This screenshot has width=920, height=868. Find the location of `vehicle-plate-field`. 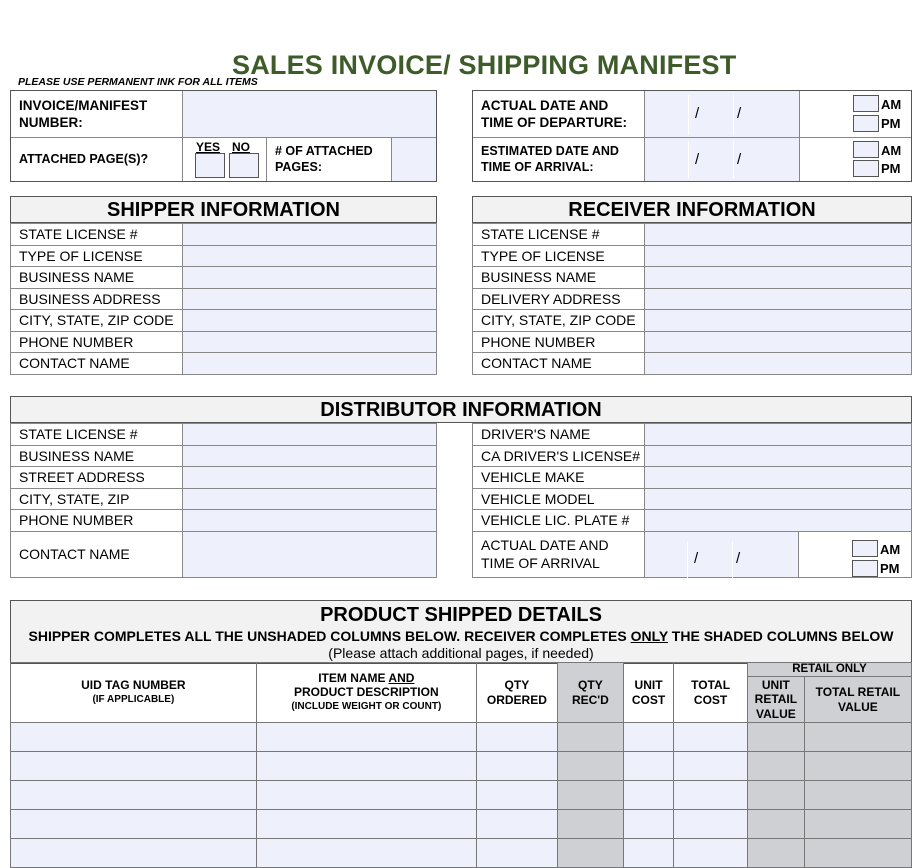

vehicle-plate-field is located at coordinates (778, 520).